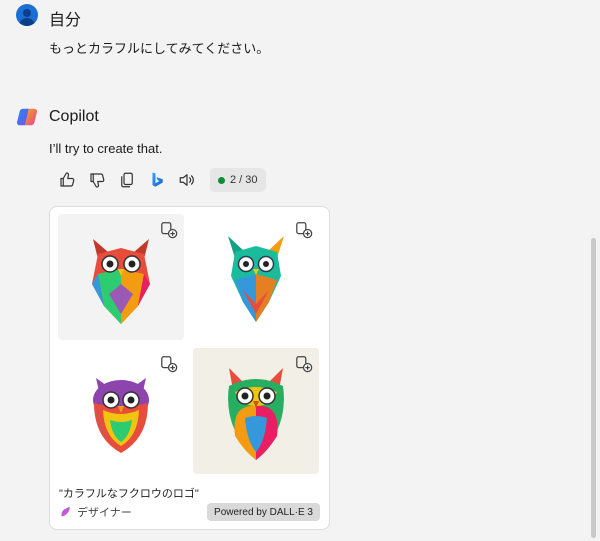 The height and width of the screenshot is (541, 600). Describe the element at coordinates (593, 388) in the screenshot. I see `scrollbar` at that location.